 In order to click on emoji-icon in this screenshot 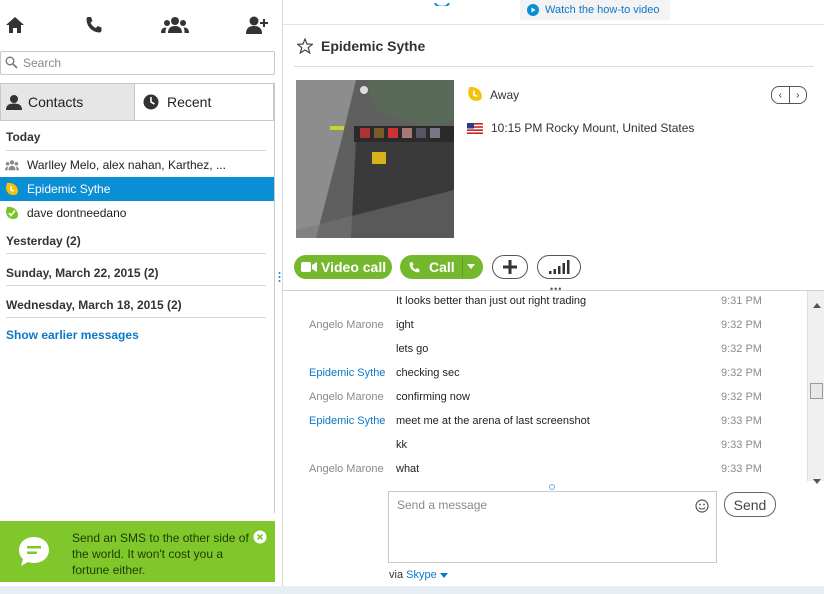, I will do `click(702, 508)`.